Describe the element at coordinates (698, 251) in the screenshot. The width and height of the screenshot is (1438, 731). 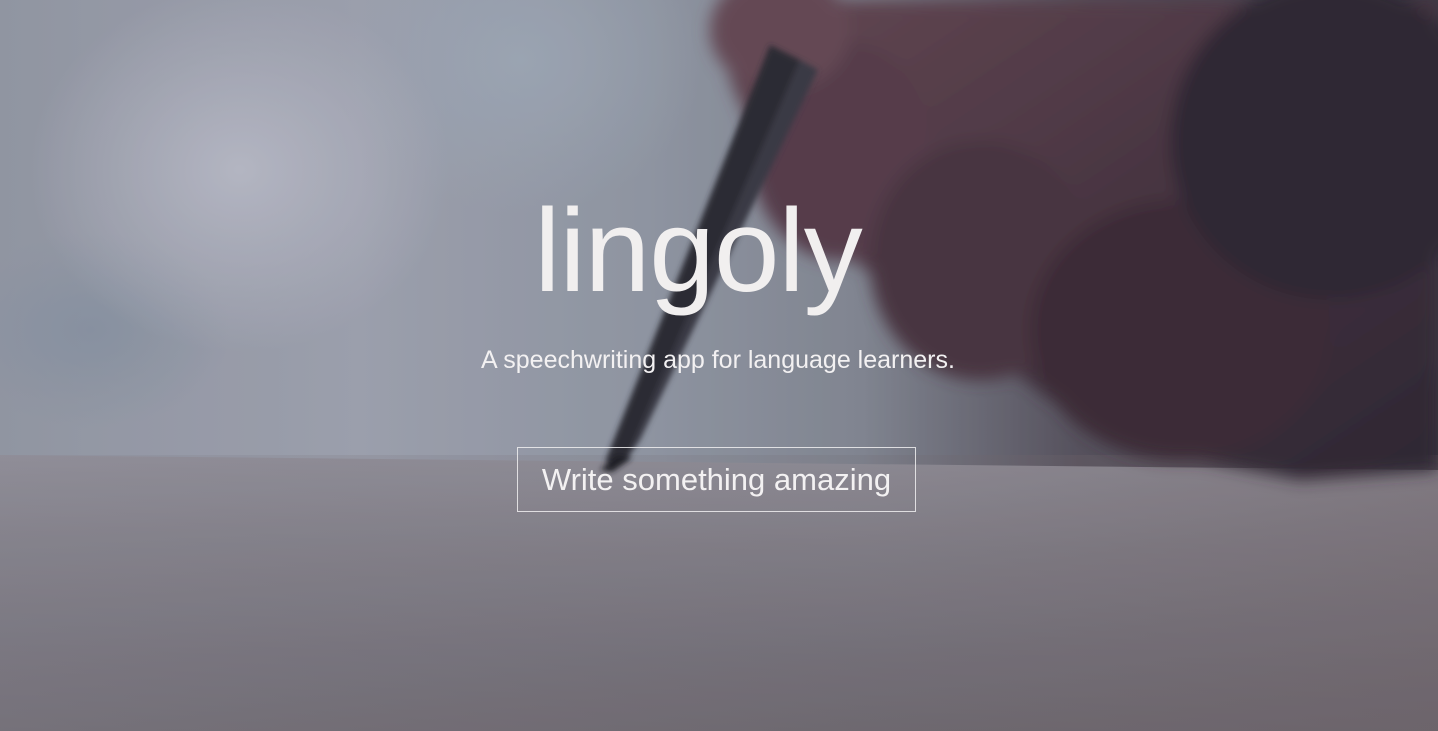
I see `app-logo: lingoly` at that location.